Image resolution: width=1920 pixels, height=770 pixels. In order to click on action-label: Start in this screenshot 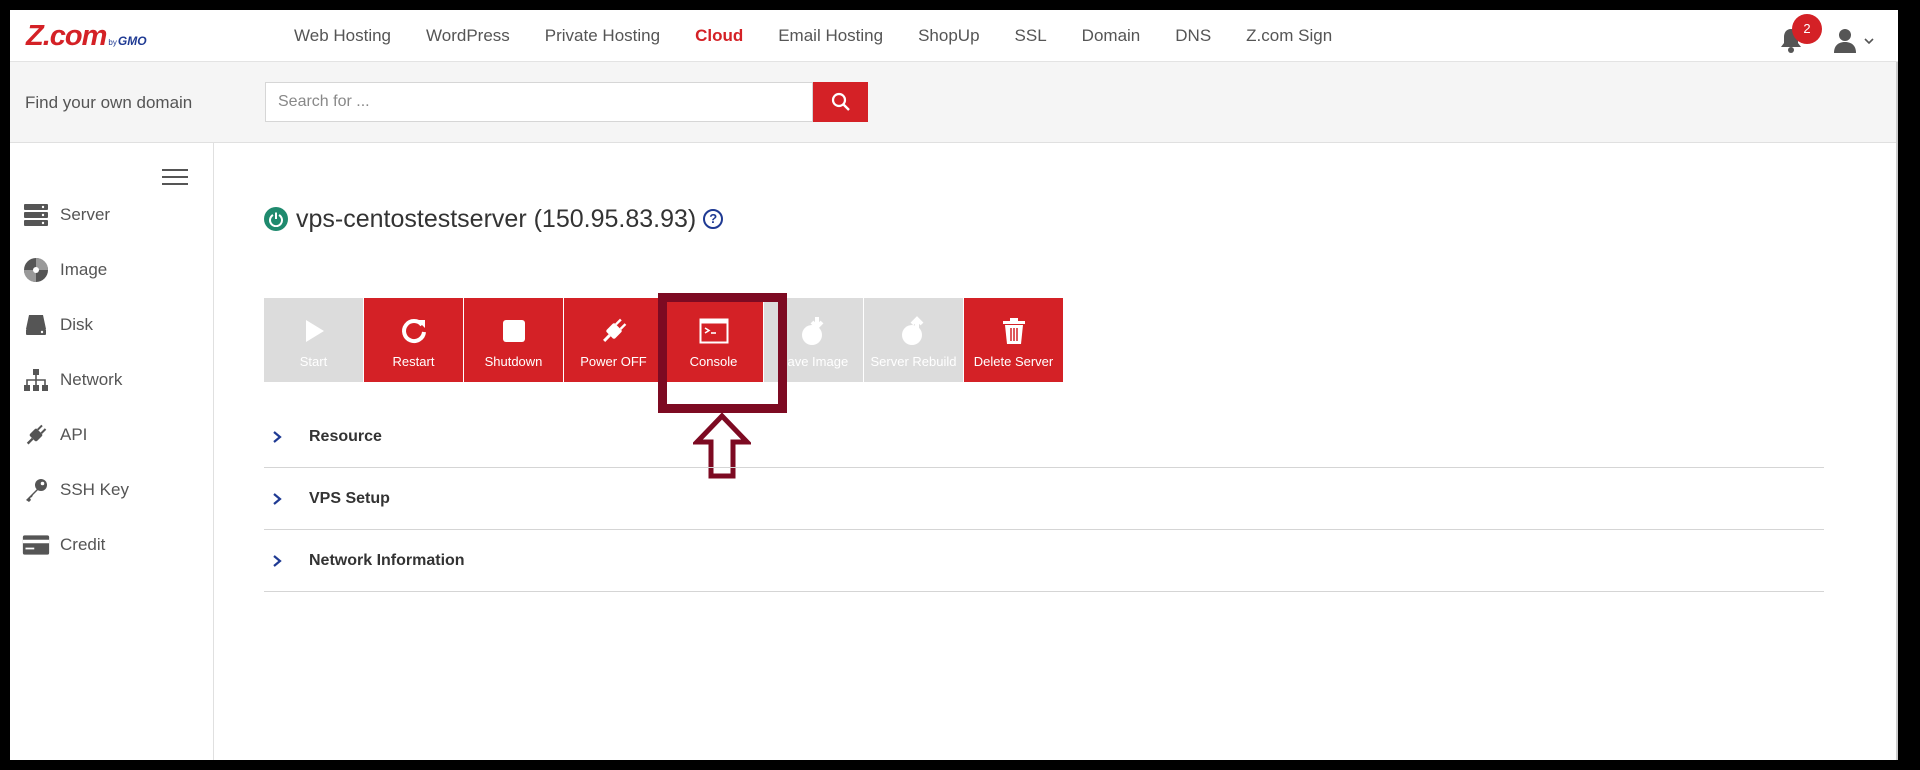, I will do `click(313, 361)`.